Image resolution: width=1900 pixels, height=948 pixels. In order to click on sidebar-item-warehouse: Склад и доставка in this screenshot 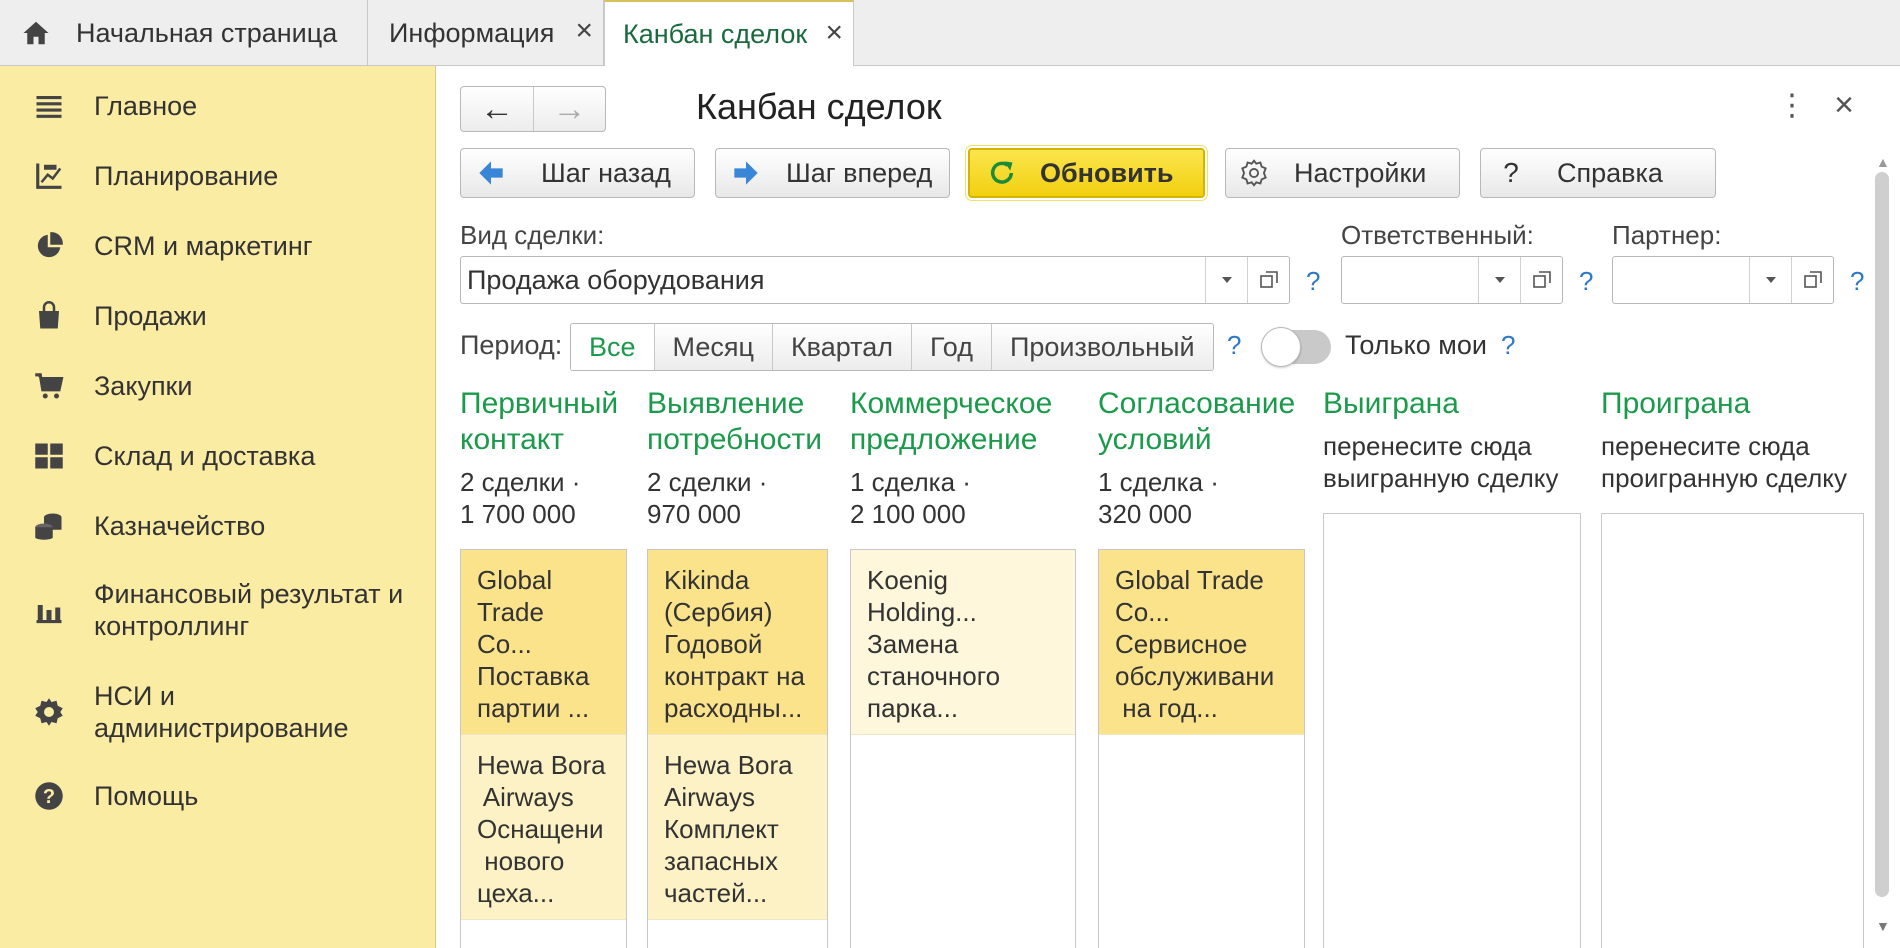, I will do `click(218, 456)`.